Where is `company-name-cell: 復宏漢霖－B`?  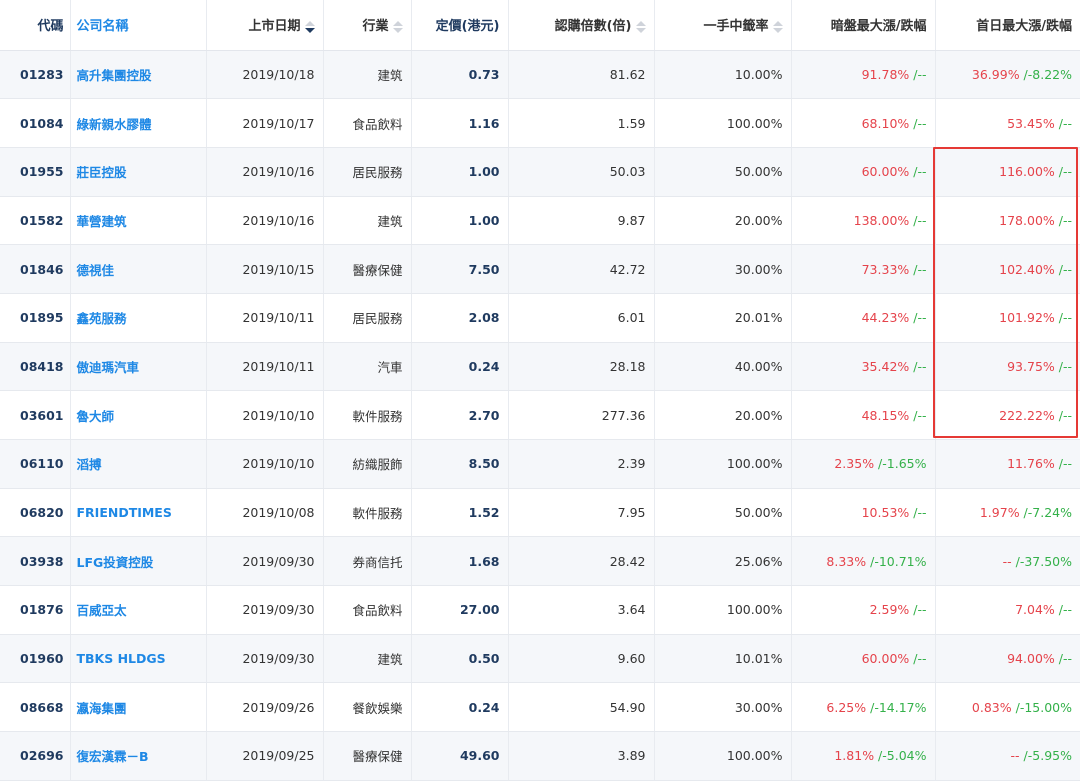 company-name-cell: 復宏漢霖－B is located at coordinates (138, 756).